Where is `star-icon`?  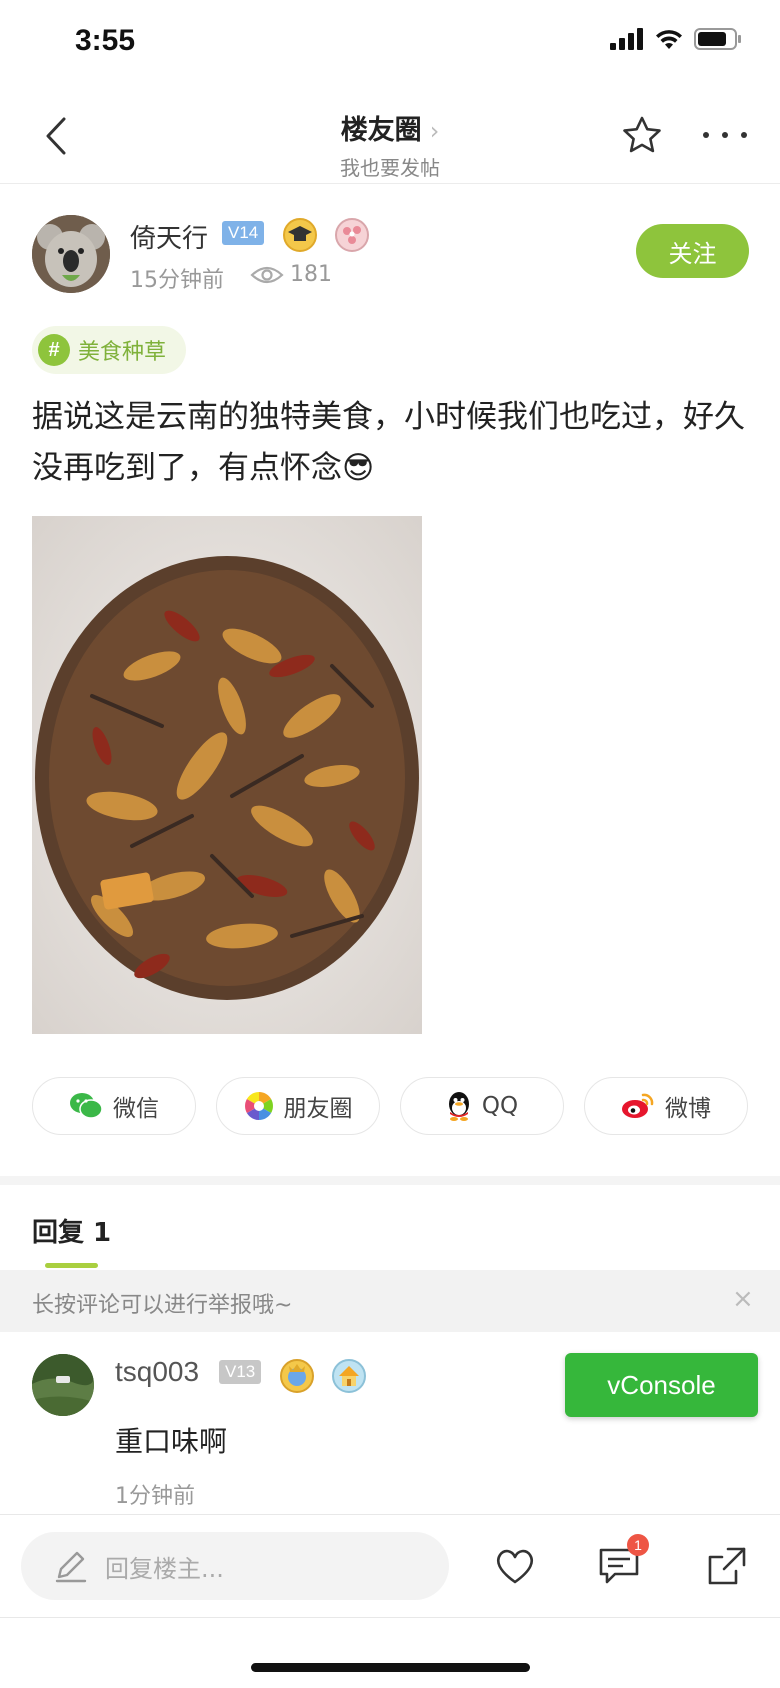 star-icon is located at coordinates (642, 134).